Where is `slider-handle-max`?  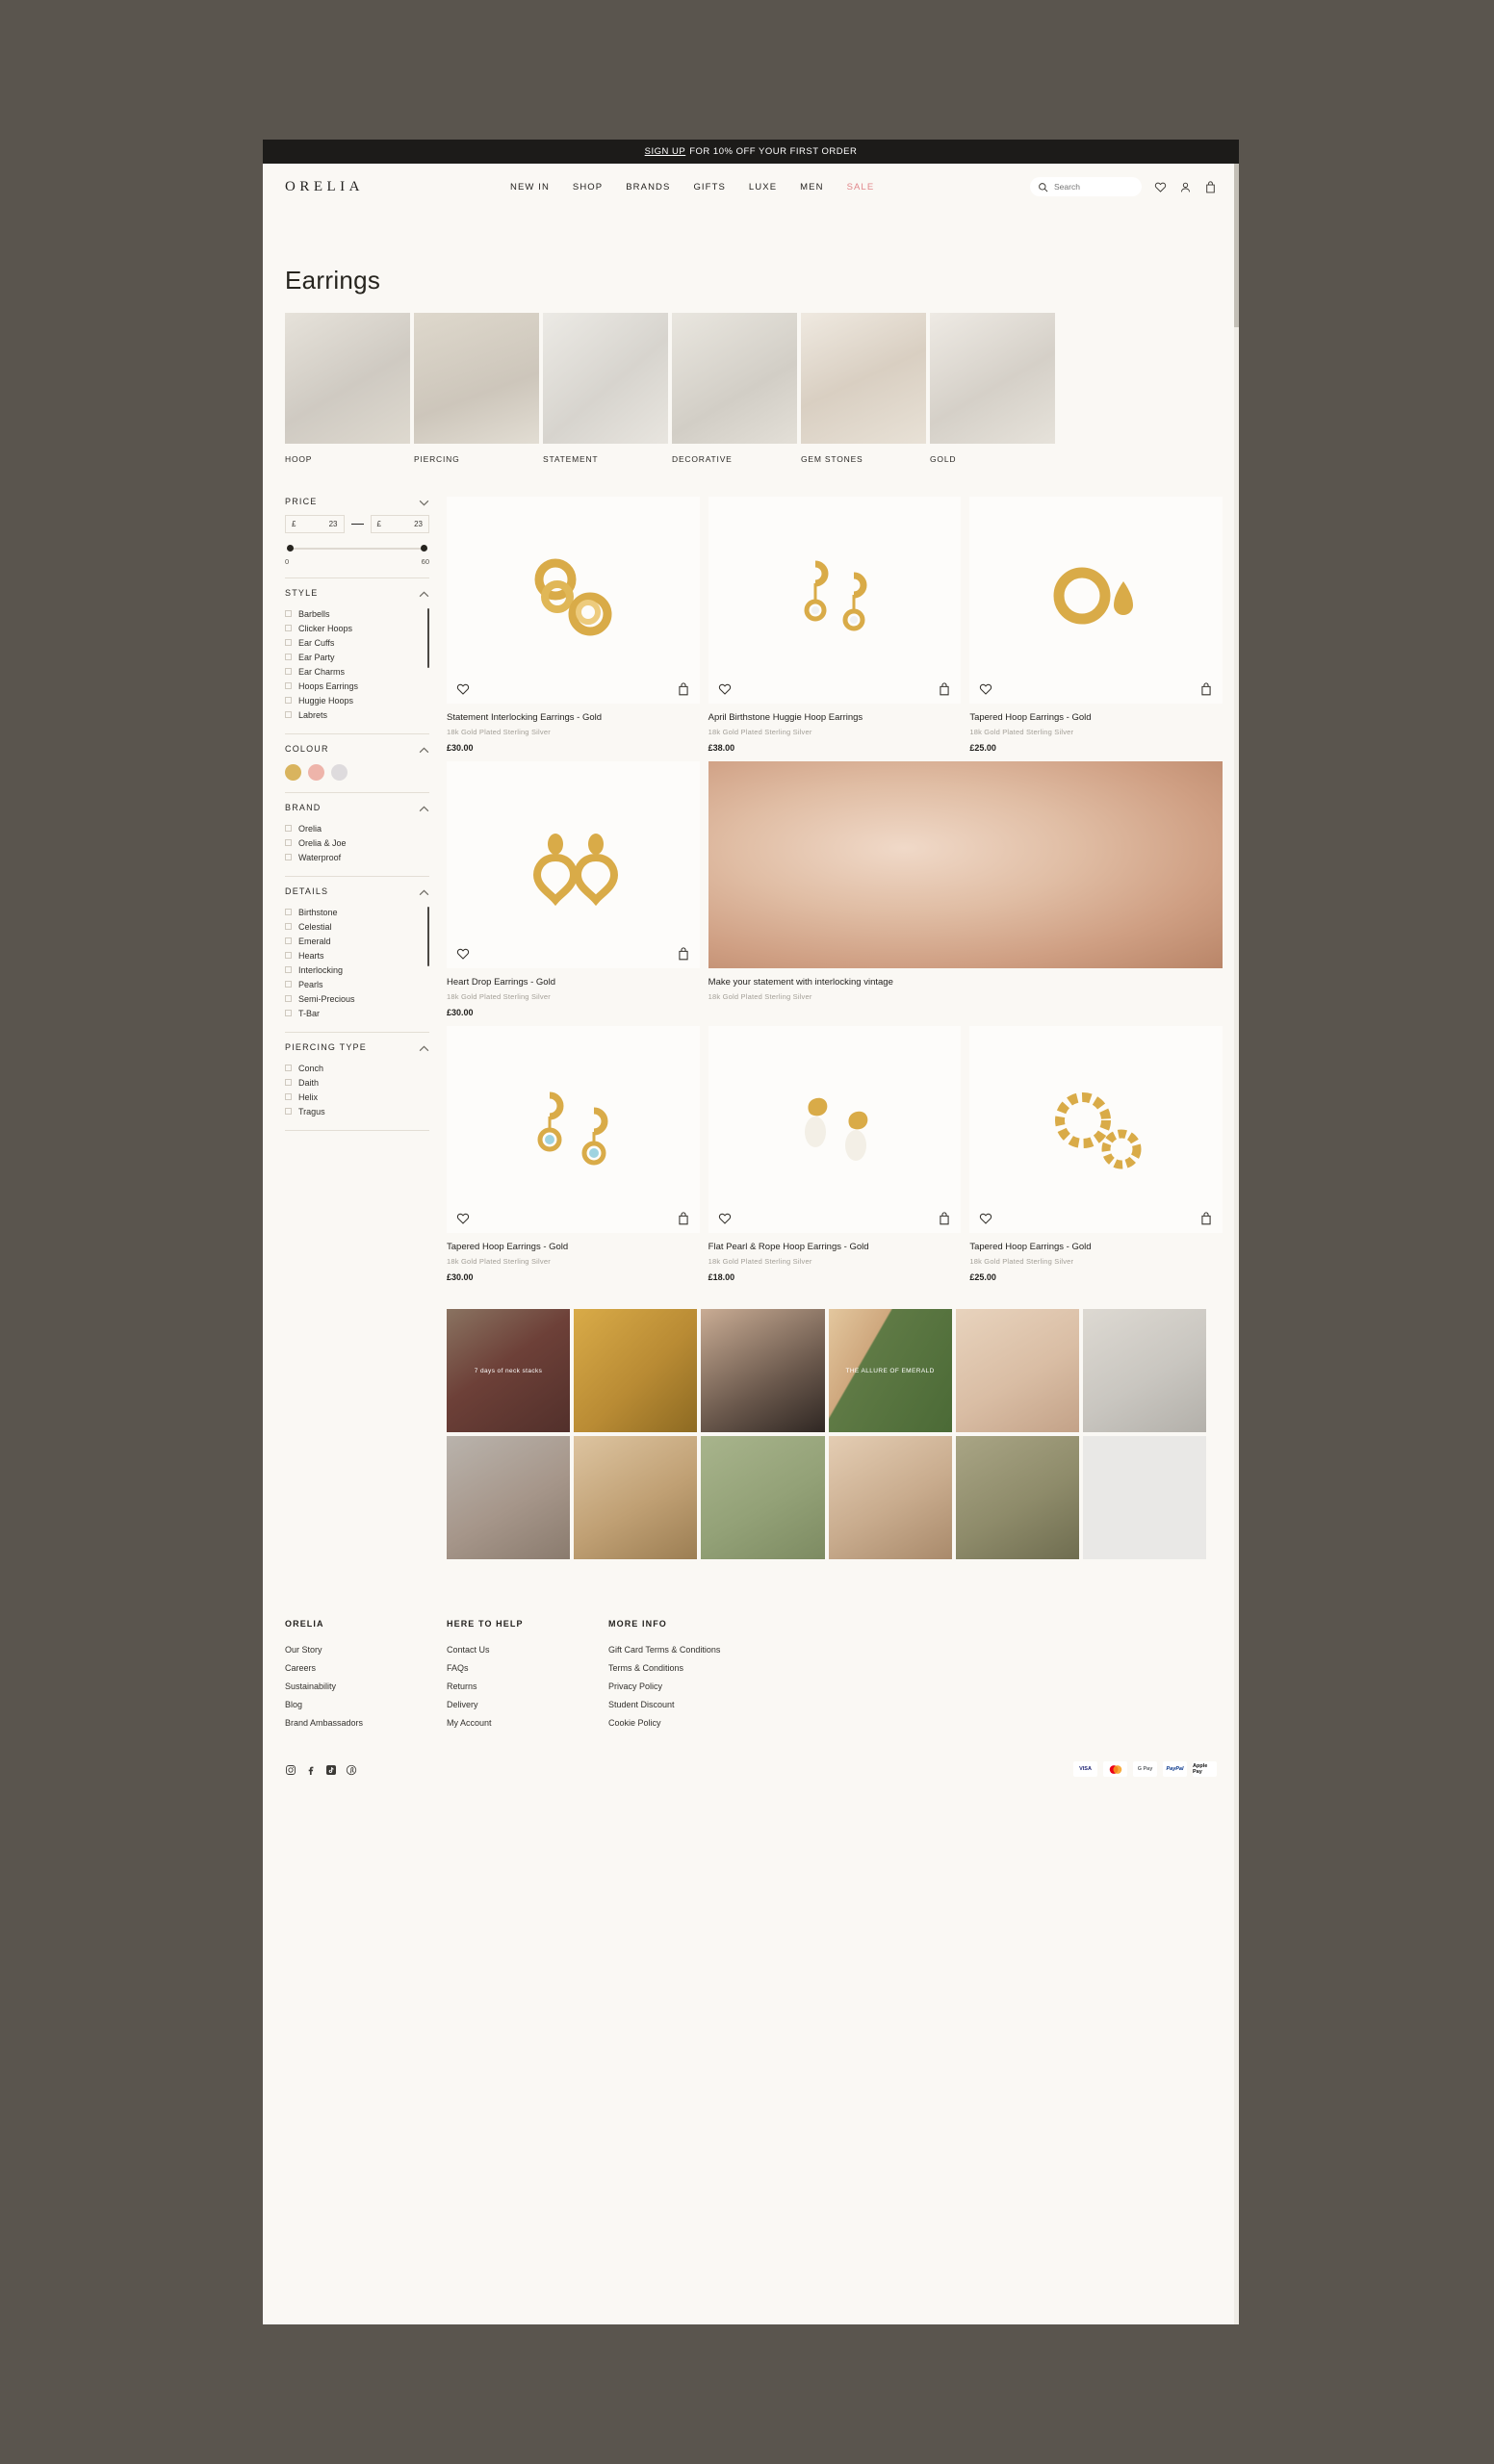
slider-handle-max is located at coordinates (424, 548).